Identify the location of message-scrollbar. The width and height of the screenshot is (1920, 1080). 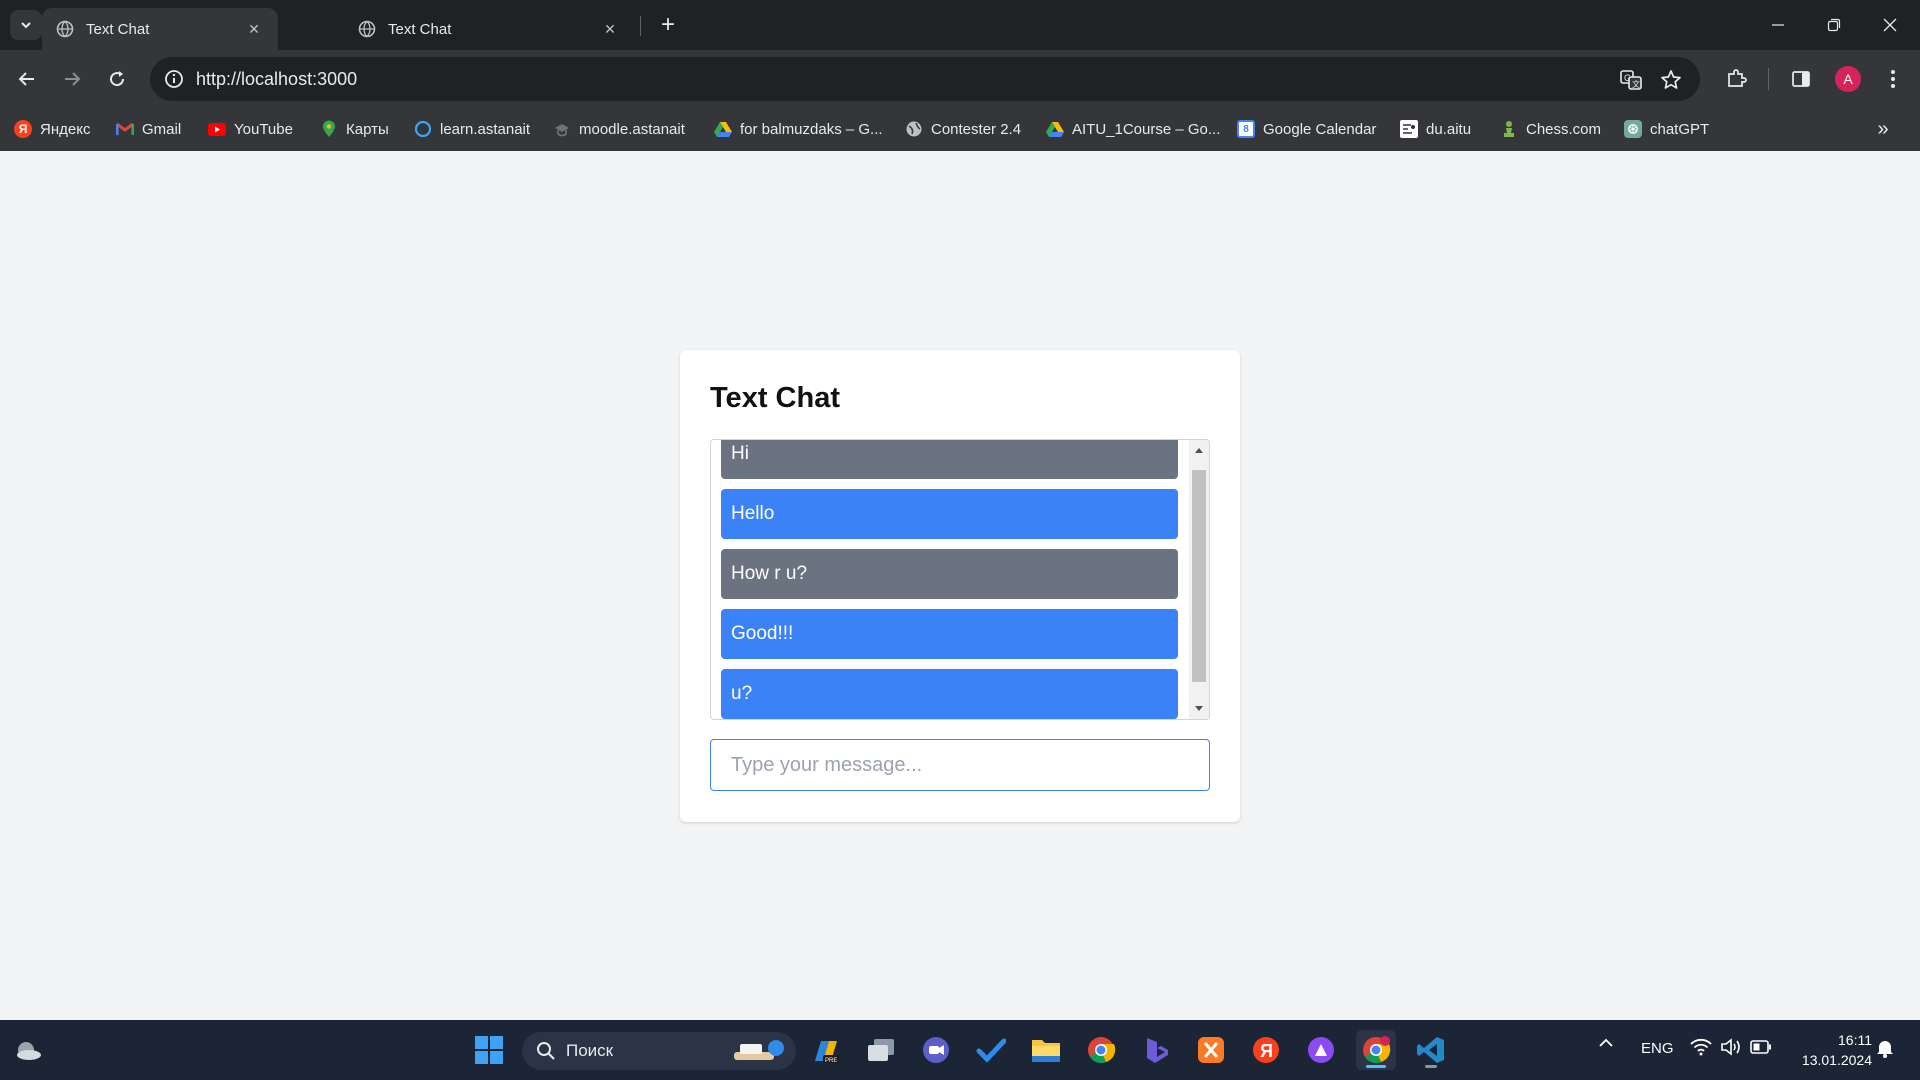
(1199, 579).